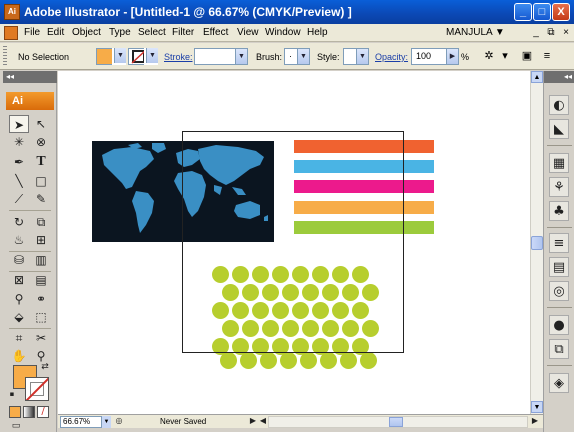 The image size is (574, 432). Describe the element at coordinates (559, 267) in the screenshot. I see `gradient-panel-icon: ▤` at that location.